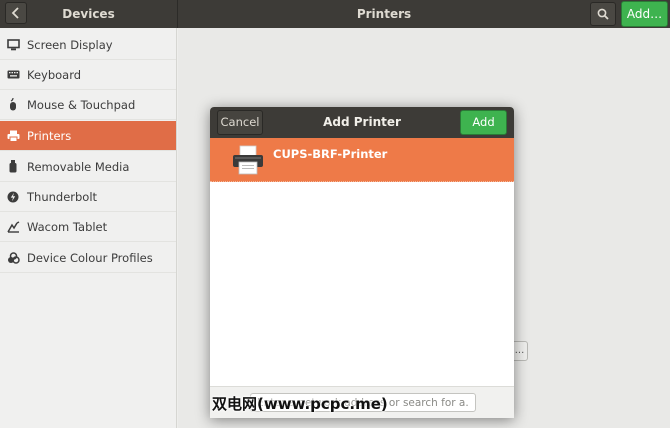 Image resolution: width=670 pixels, height=428 pixels. Describe the element at coordinates (88, 14) in the screenshot. I see `devices-title: Devices` at that location.